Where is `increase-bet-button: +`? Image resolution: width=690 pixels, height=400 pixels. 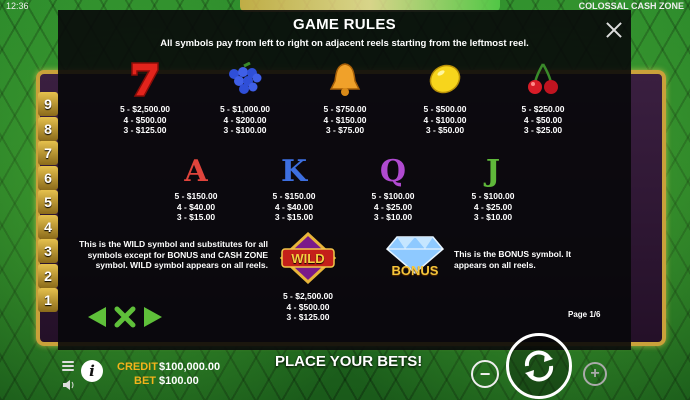 increase-bet-button: + is located at coordinates (595, 374).